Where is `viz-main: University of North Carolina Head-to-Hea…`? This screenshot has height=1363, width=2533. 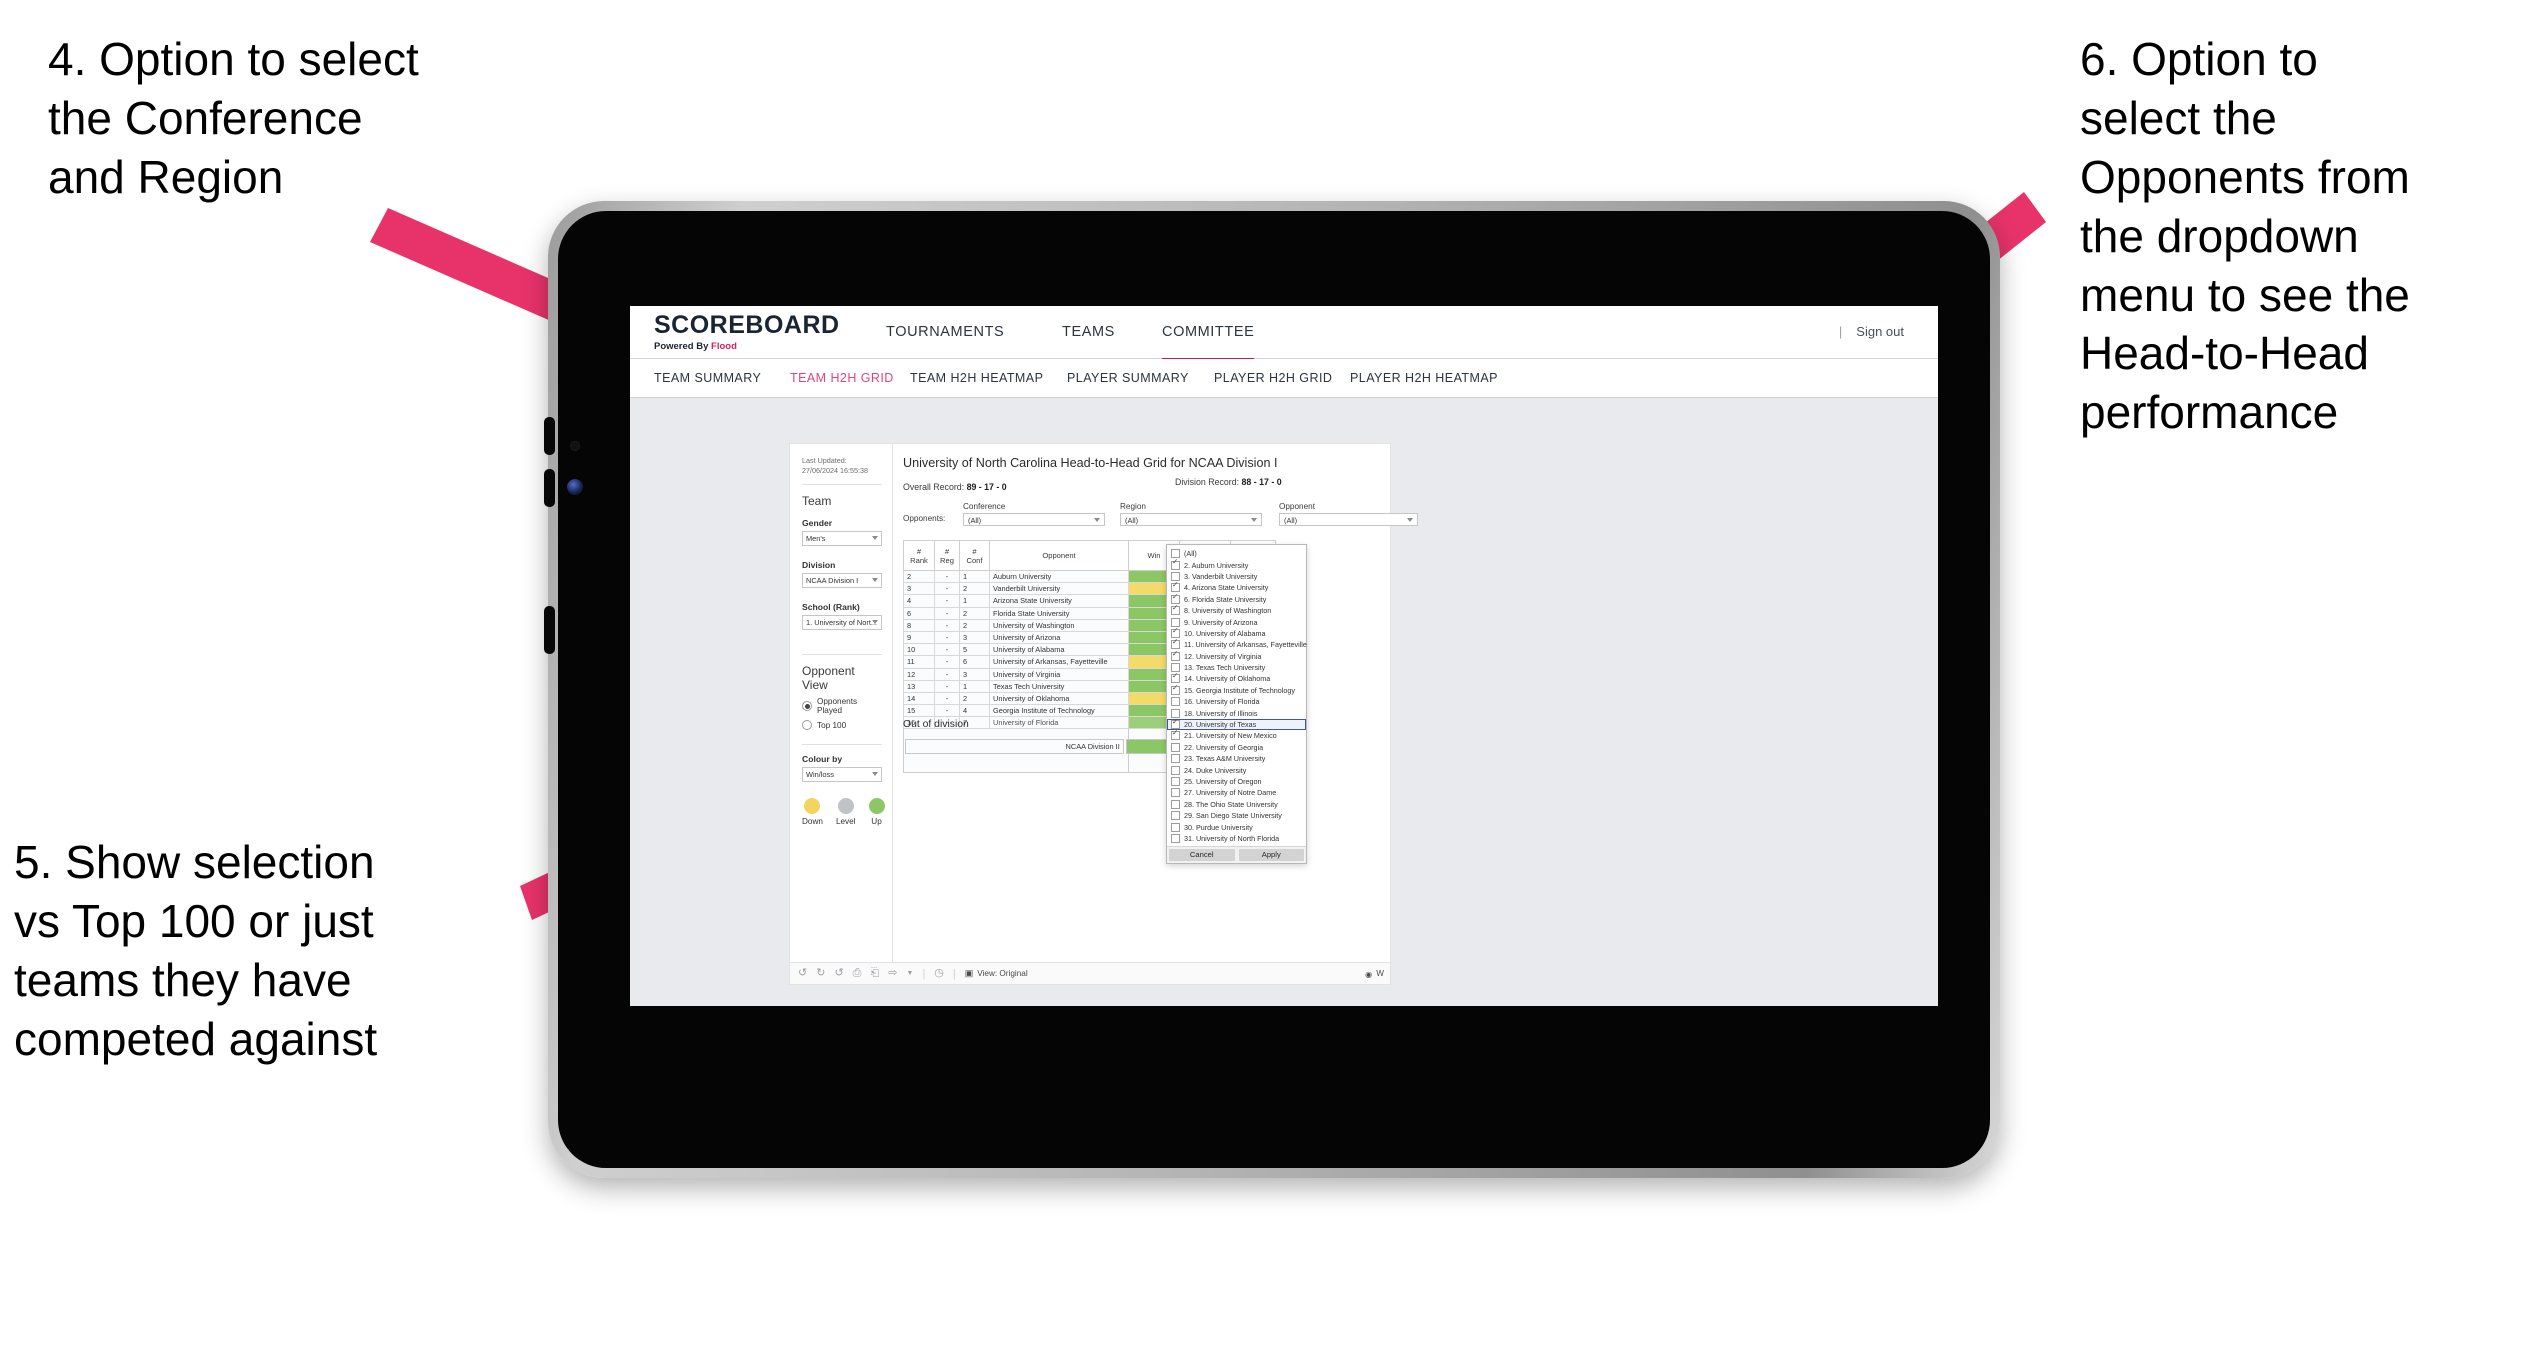
viz-main: University of North Carolina Head-to-Hea… is located at coordinates (1155, 714).